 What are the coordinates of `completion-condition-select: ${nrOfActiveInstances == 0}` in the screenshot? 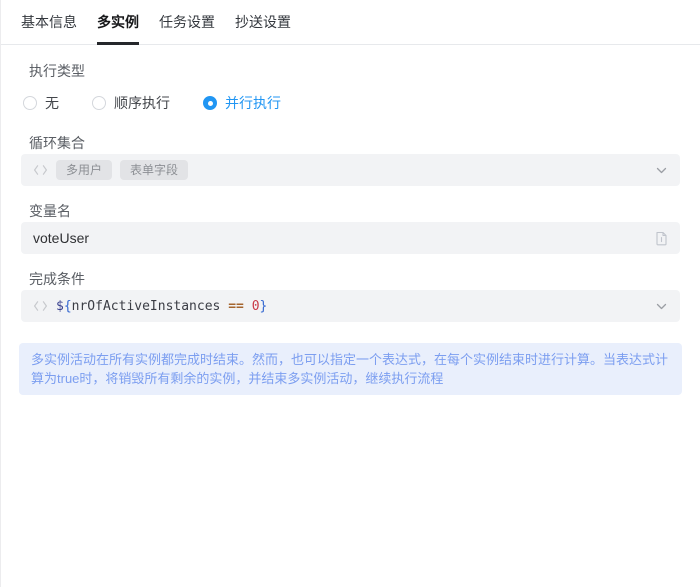 It's located at (350, 306).